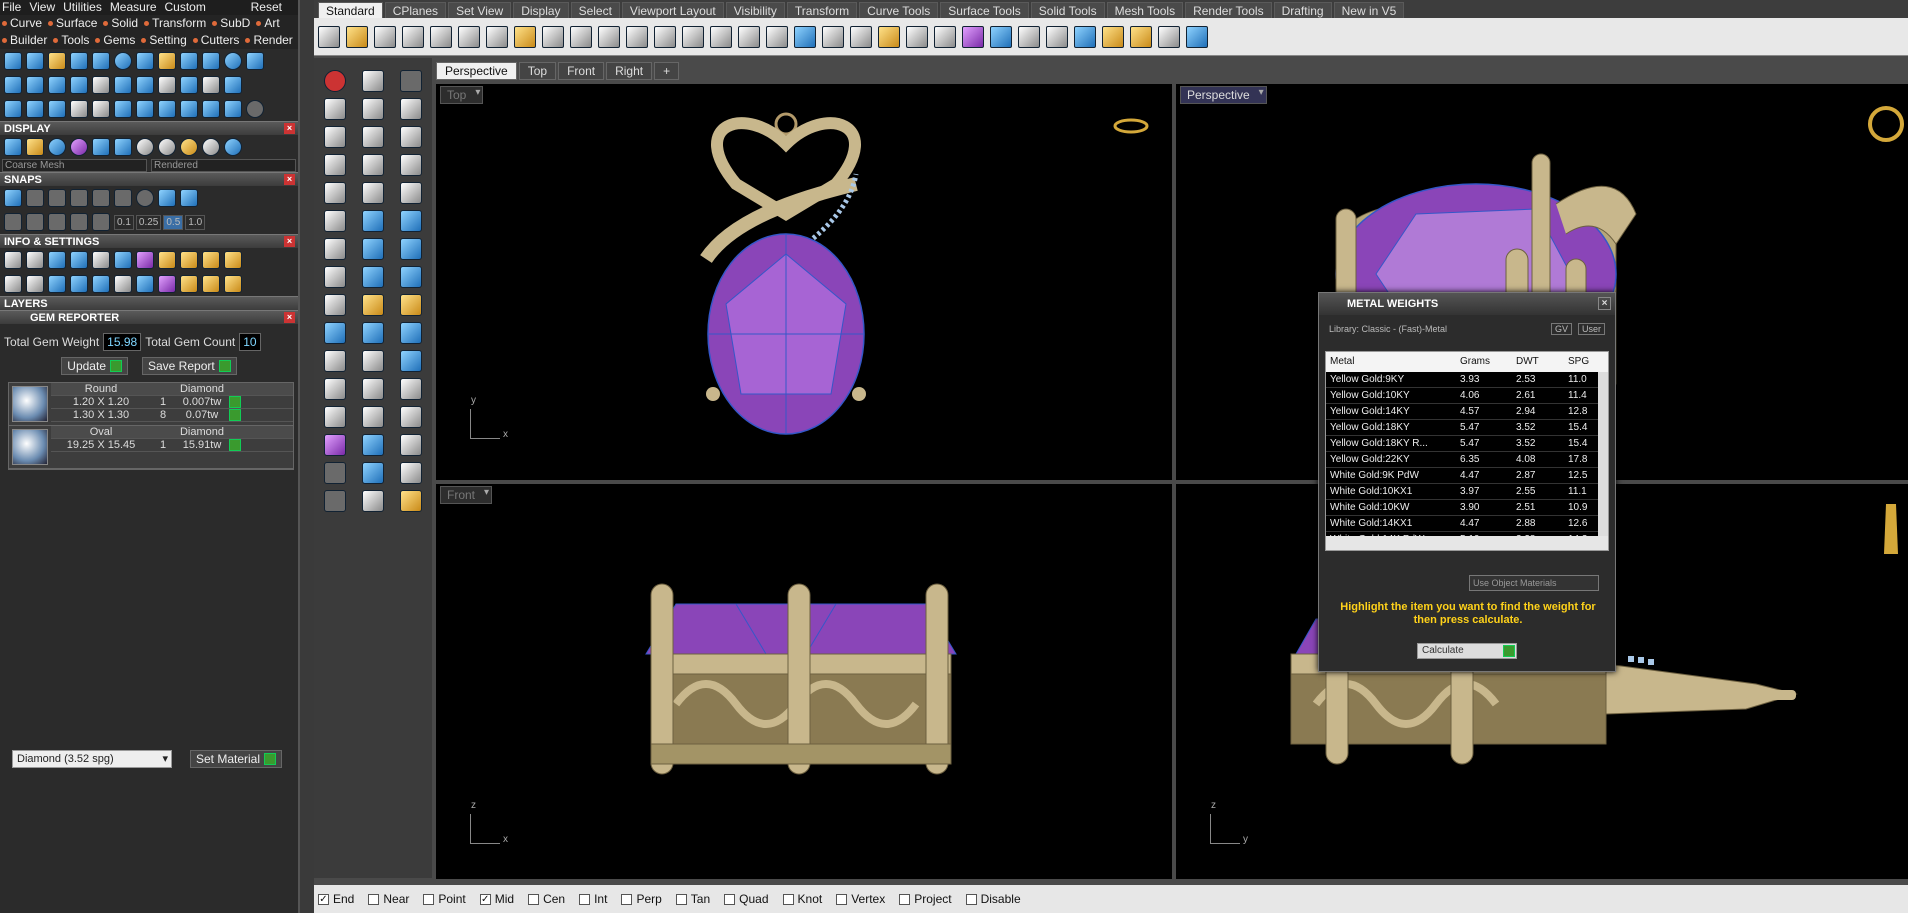 This screenshot has width=1908, height=913. What do you see at coordinates (667, 71) in the screenshot?
I see `add-viewport-tab: +` at bounding box center [667, 71].